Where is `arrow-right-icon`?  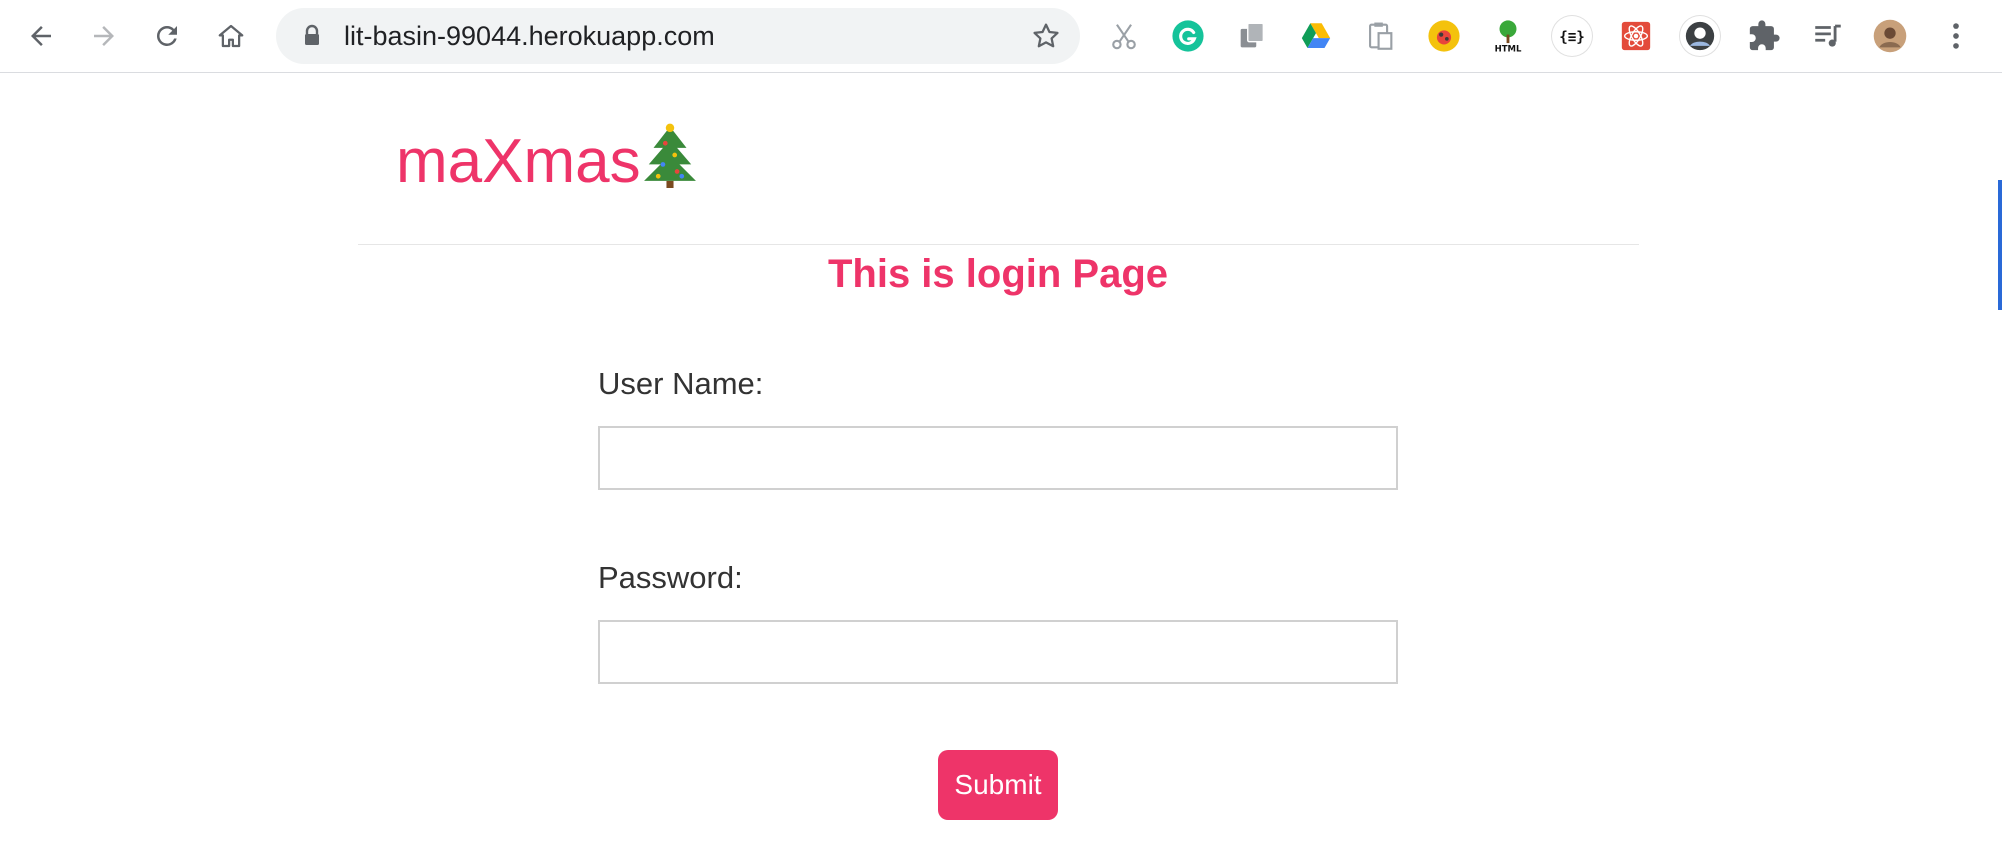
arrow-right-icon is located at coordinates (104, 36).